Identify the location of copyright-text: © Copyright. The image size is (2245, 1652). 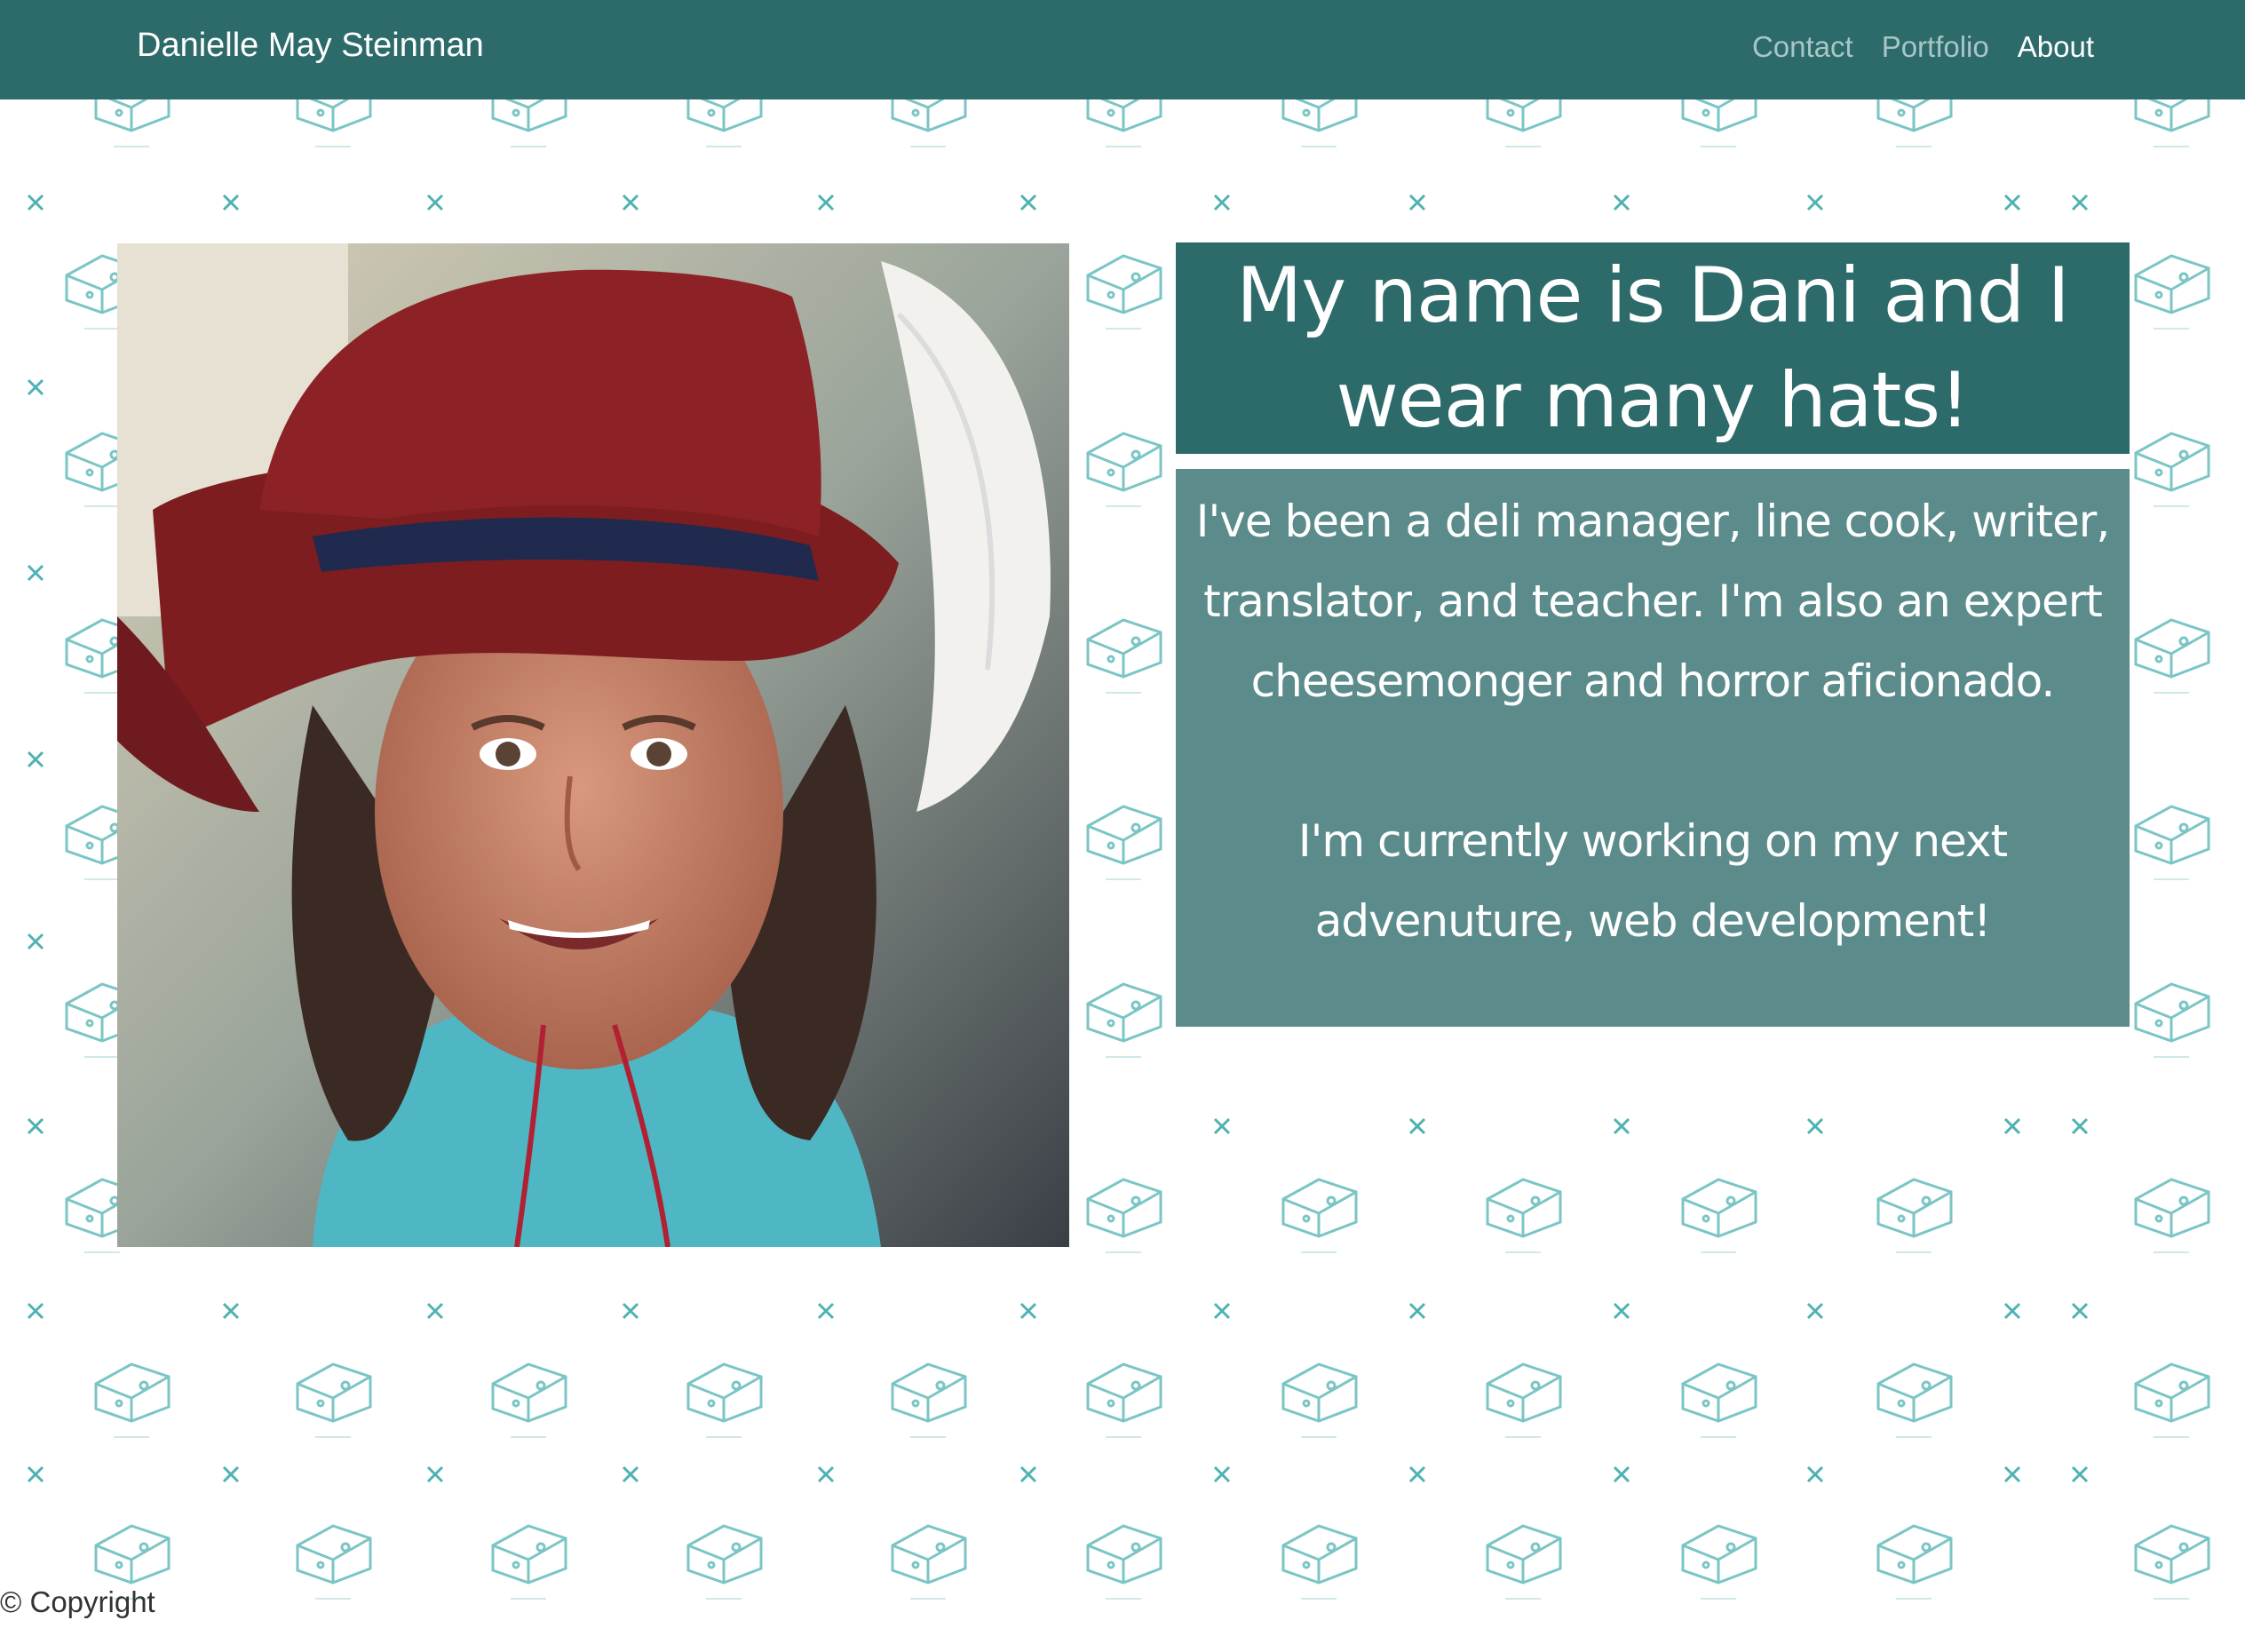
(77, 1601).